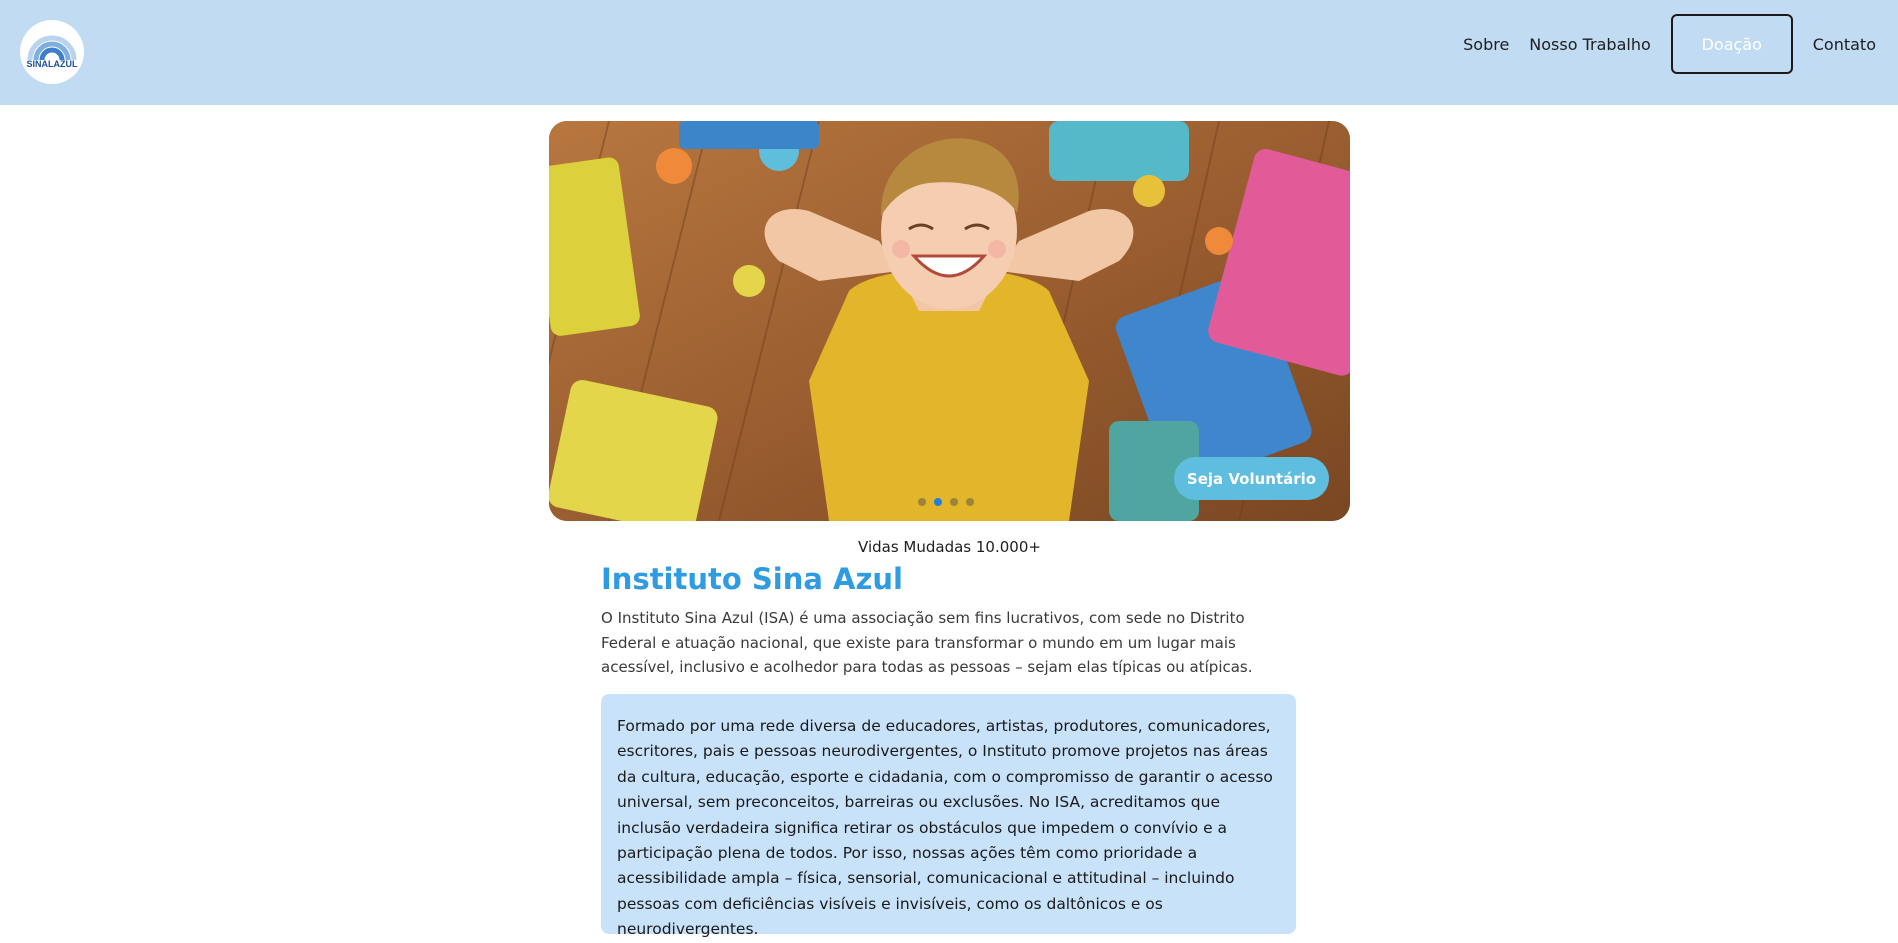  Describe the element at coordinates (1731, 44) in the screenshot. I see `donate-button: Doação` at that location.